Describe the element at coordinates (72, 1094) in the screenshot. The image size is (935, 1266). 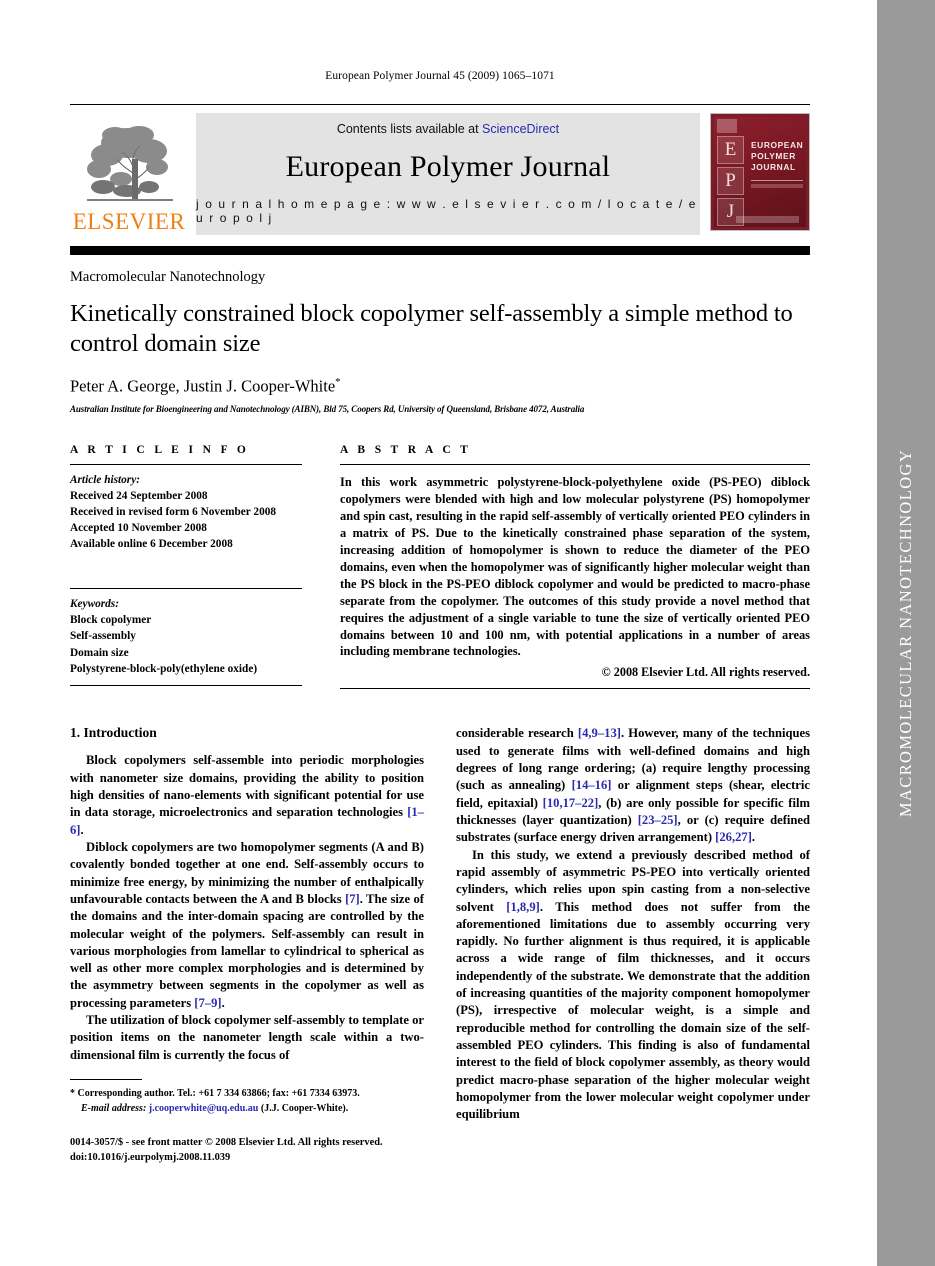
I see `footnote-marker: *` at that location.